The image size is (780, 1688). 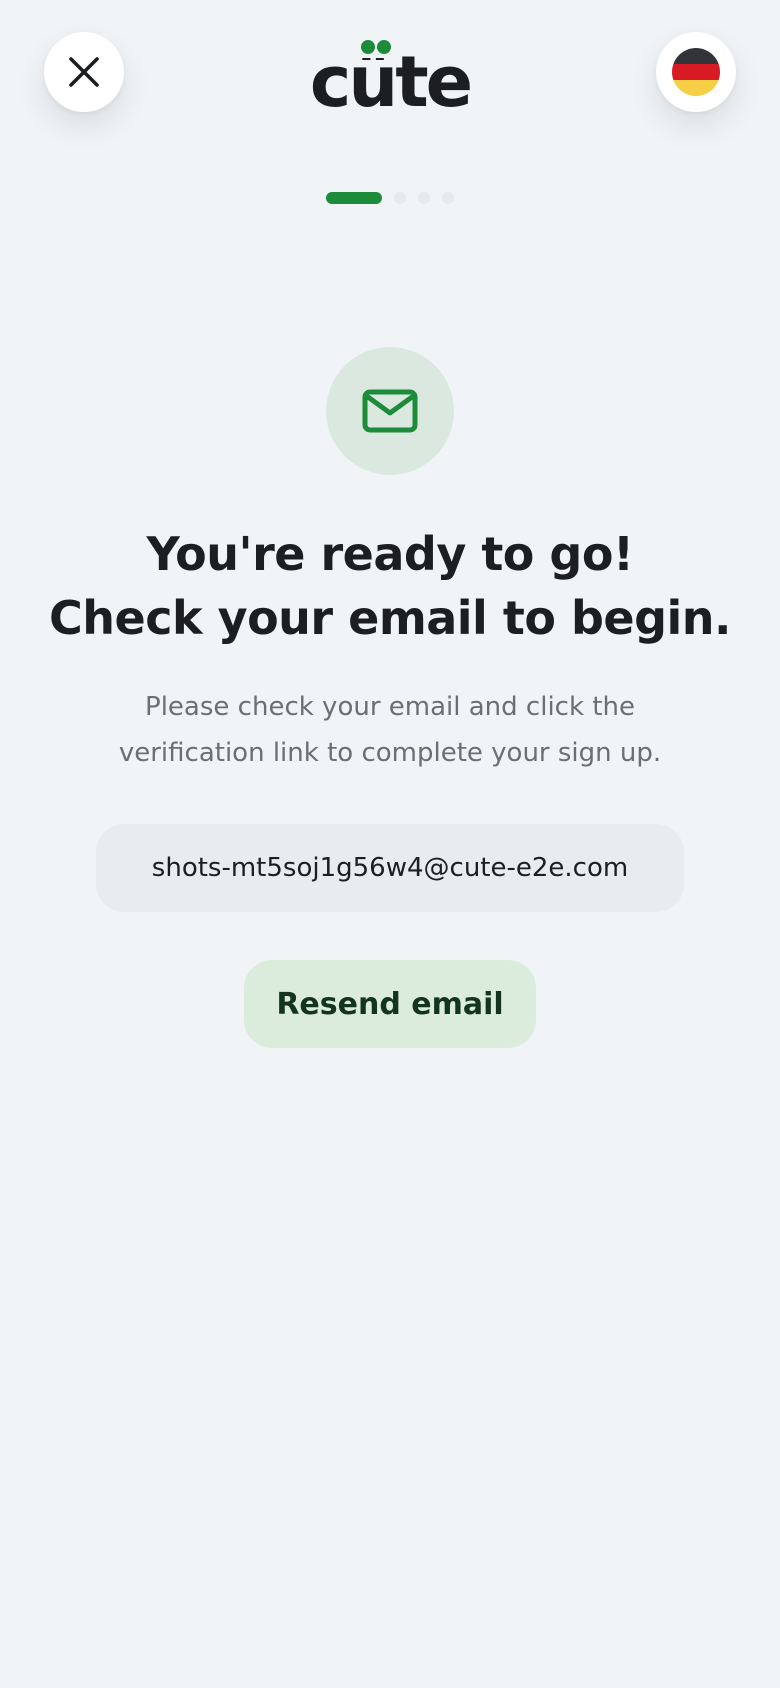 What do you see at coordinates (390, 554) in the screenshot?
I see `page-title-line-1: You're ready to go!` at bounding box center [390, 554].